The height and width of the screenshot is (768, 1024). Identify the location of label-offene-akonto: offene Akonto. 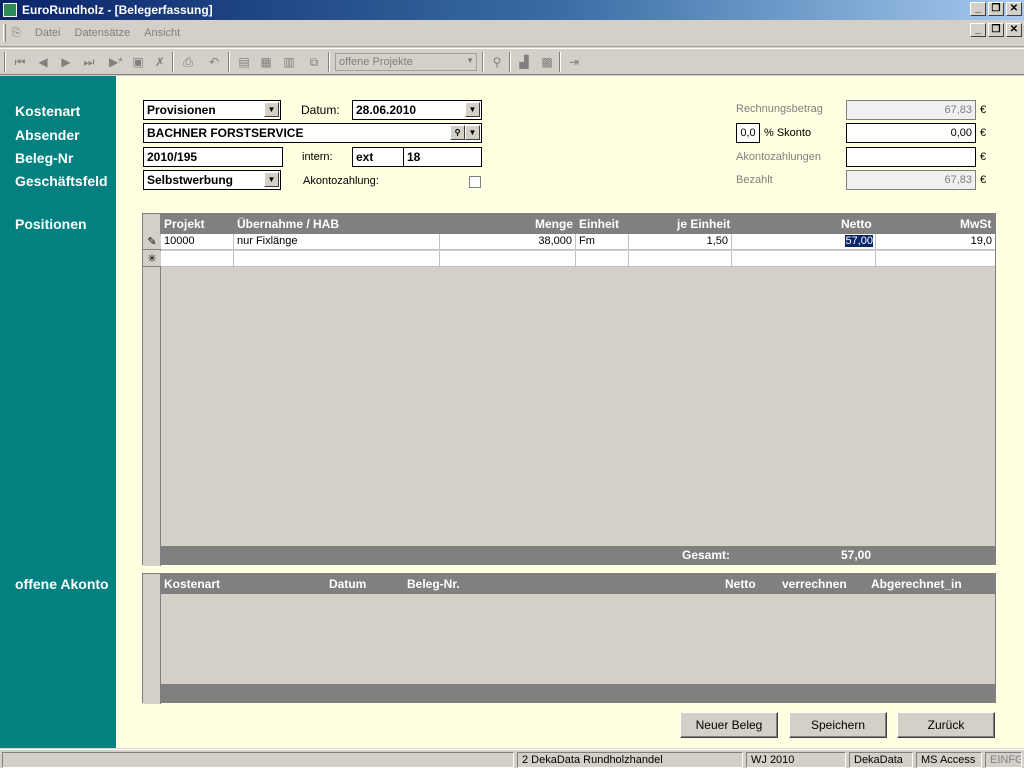
(62, 584).